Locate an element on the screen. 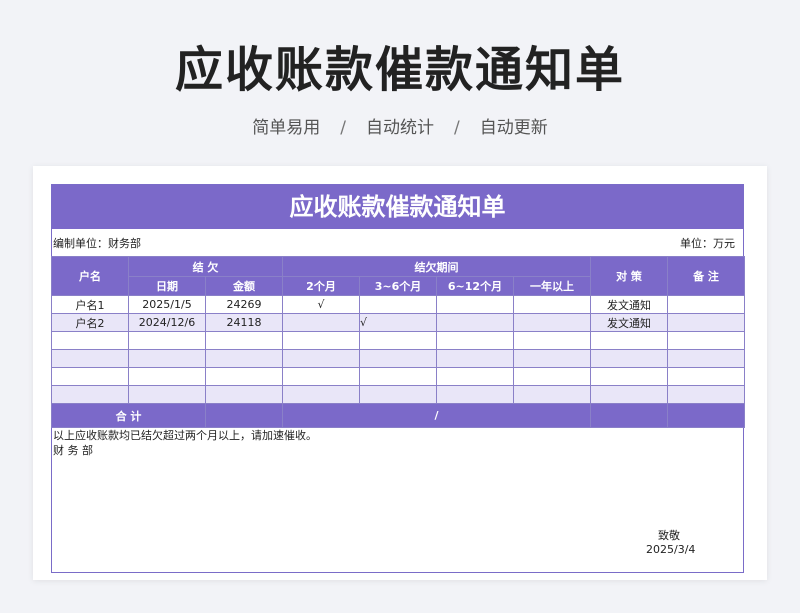 The width and height of the screenshot is (800, 613). header-strategy: 对 策 is located at coordinates (629, 276).